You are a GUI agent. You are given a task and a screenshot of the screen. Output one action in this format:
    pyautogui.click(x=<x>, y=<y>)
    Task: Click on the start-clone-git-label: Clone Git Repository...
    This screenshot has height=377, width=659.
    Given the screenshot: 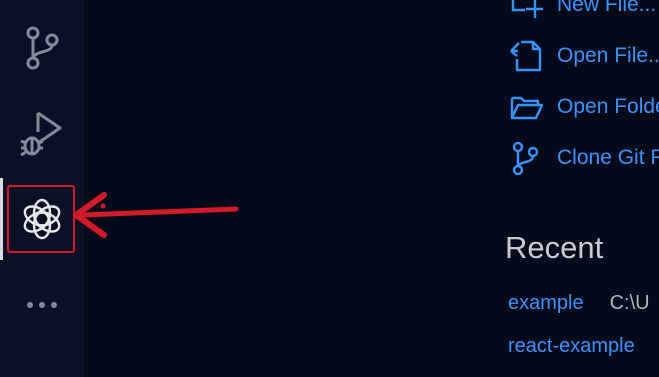 What is the action you would take?
    pyautogui.click(x=608, y=157)
    